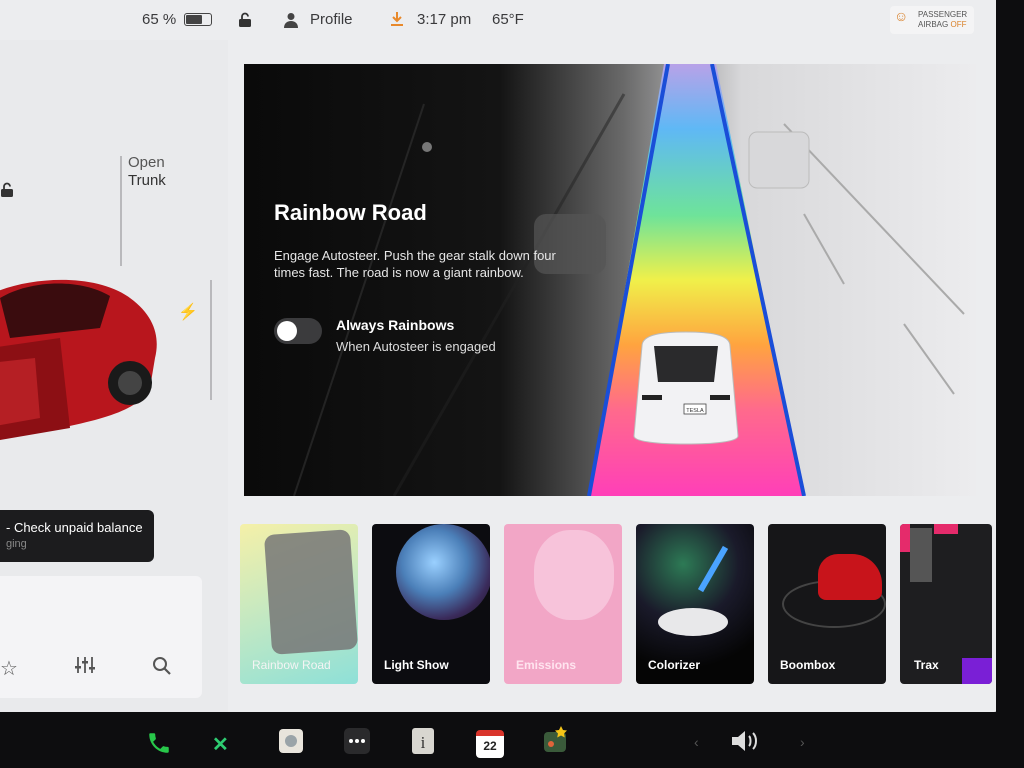 This screenshot has height=768, width=1024. I want to click on unpaid-balance-notice: - Check unpaid balance ging, so click(77, 536).